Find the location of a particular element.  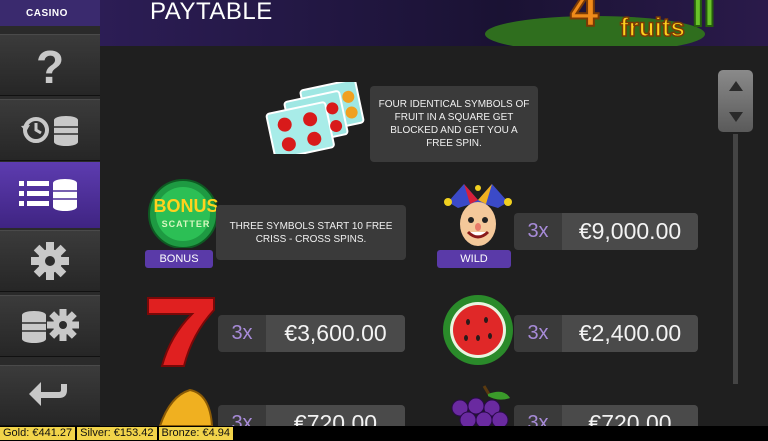

history-button is located at coordinates (50, 130).